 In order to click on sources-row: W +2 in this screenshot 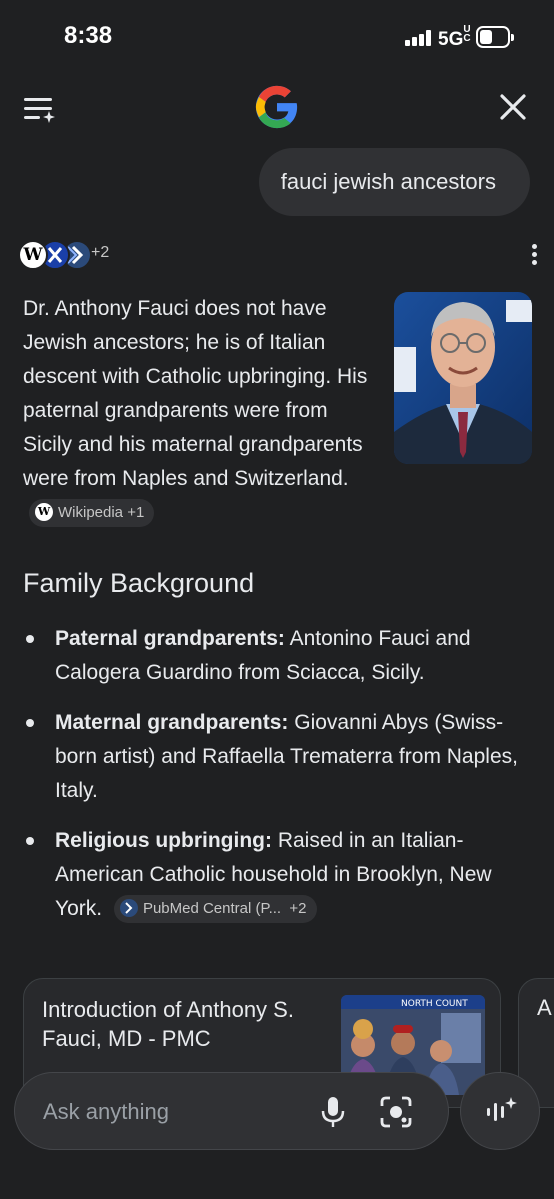, I will do `click(278, 255)`.